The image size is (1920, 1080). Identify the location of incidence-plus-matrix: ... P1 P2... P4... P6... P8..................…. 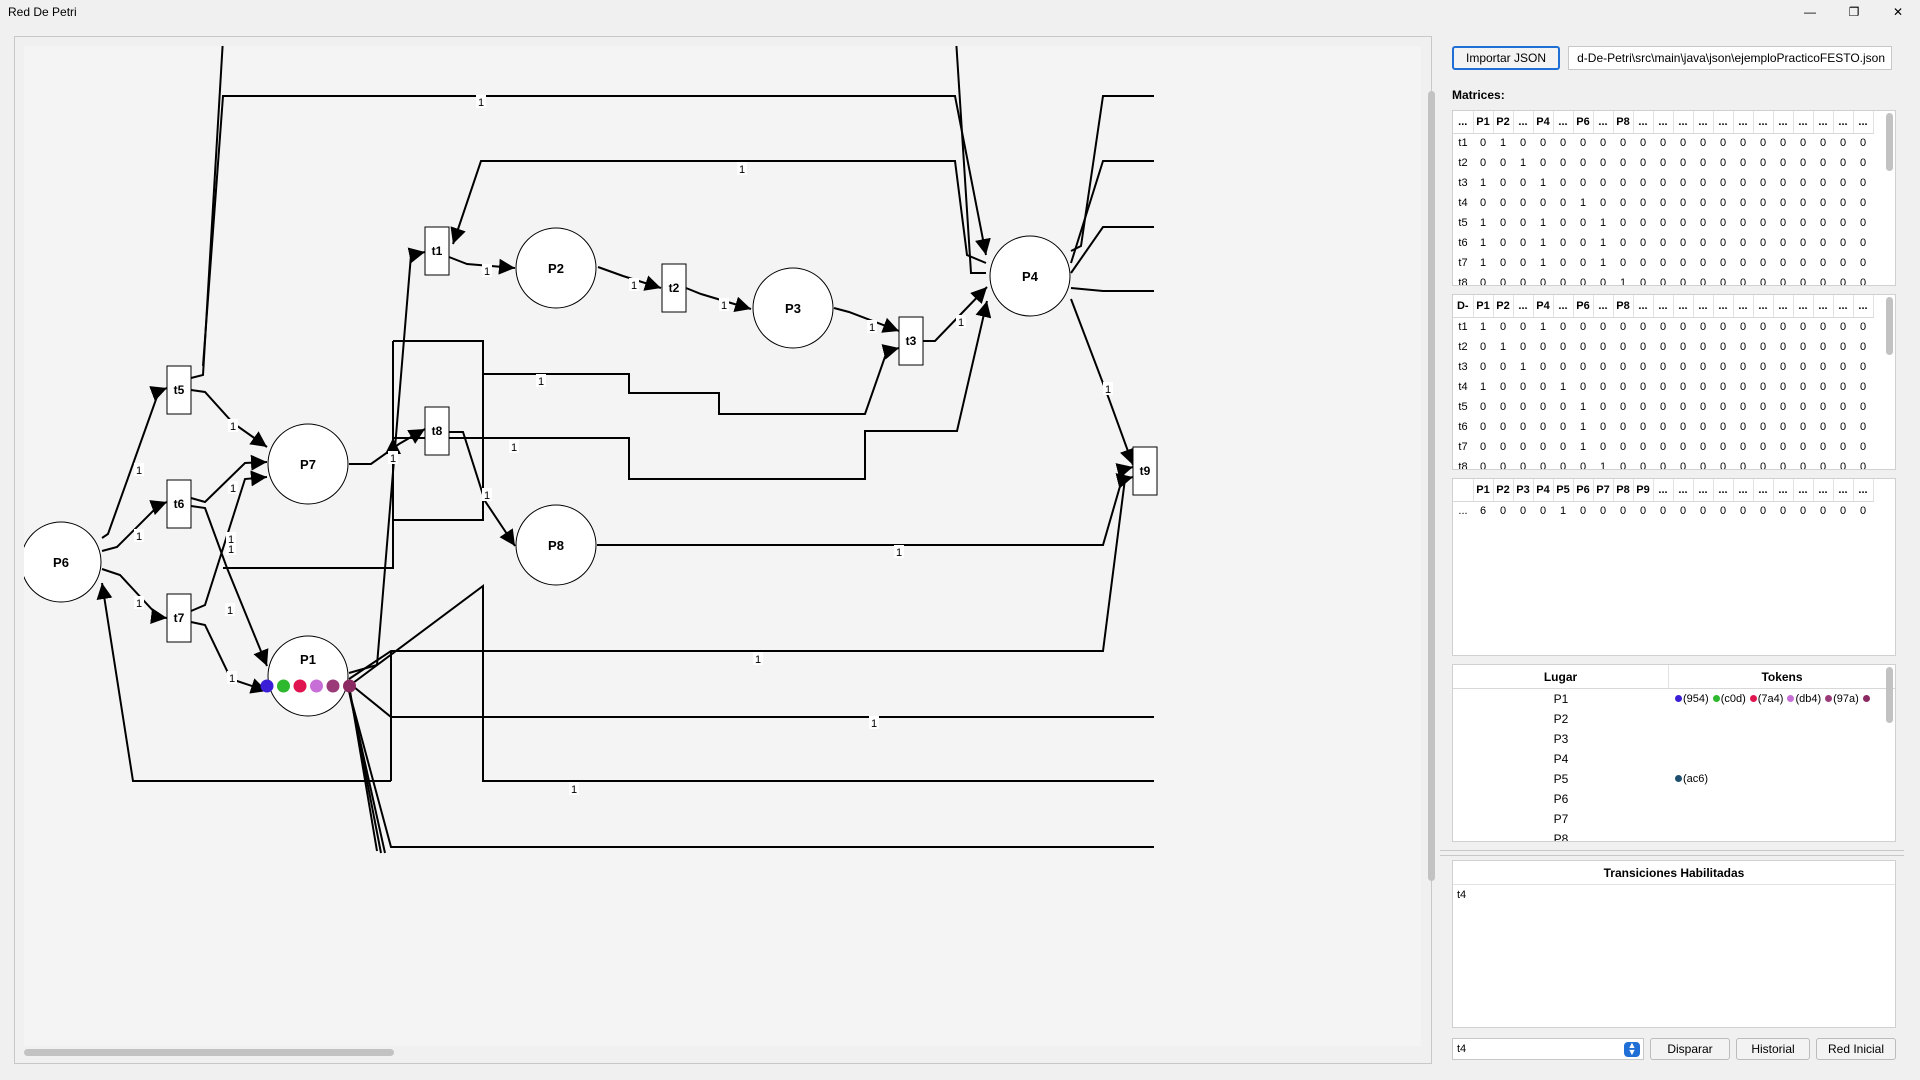
(1674, 198).